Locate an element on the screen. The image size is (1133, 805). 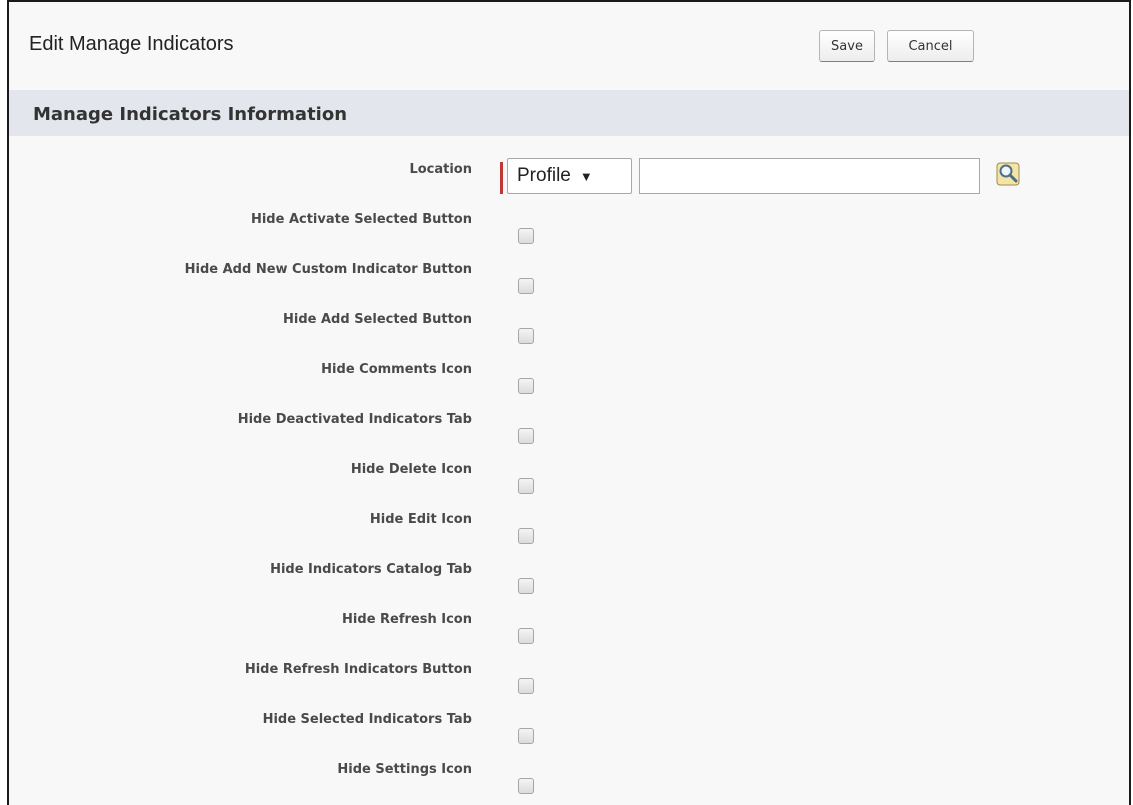
location-row: Location Profile ▼ is located at coordinates (569, 165).